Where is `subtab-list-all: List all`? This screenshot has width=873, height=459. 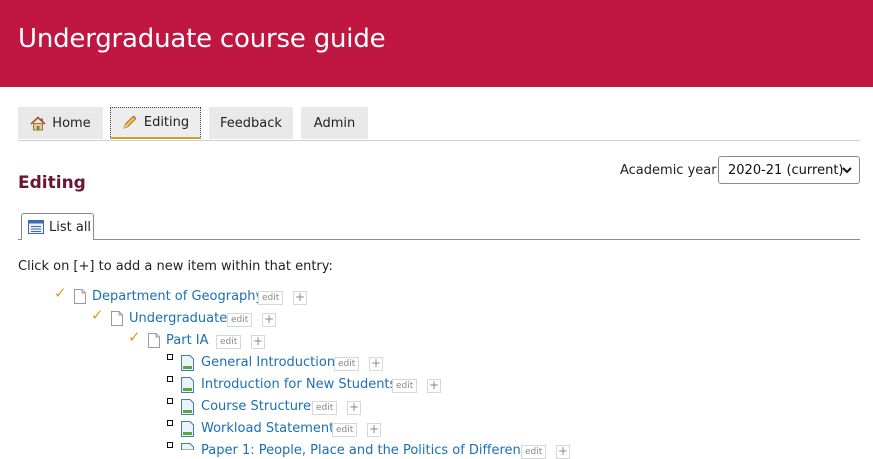 subtab-list-all: List all is located at coordinates (57, 226).